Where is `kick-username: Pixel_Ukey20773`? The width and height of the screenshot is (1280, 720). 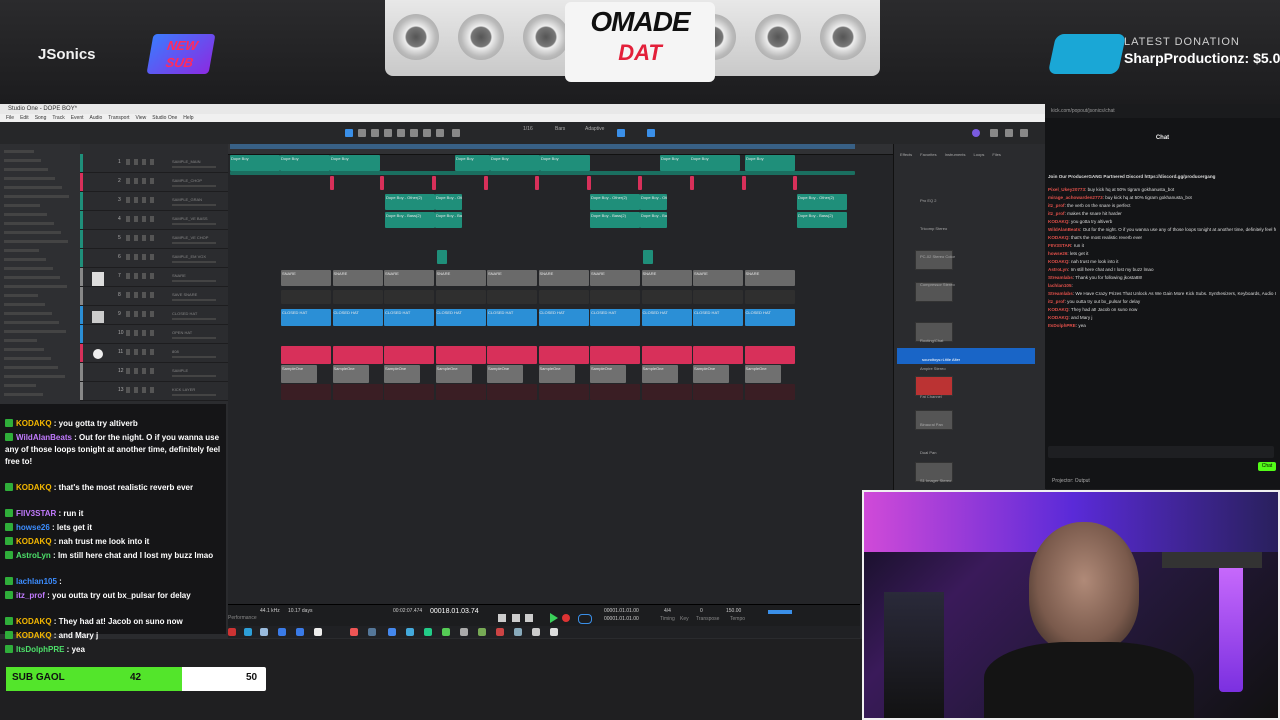 kick-username: Pixel_Ukey20773 is located at coordinates (1066, 189).